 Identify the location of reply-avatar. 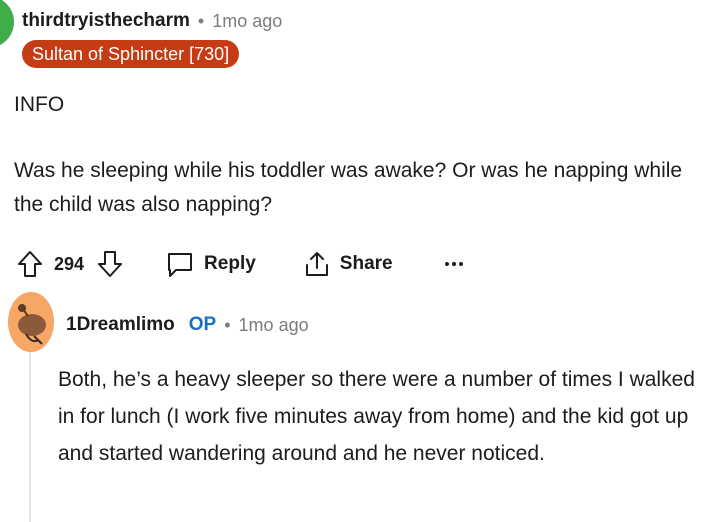
(31, 322).